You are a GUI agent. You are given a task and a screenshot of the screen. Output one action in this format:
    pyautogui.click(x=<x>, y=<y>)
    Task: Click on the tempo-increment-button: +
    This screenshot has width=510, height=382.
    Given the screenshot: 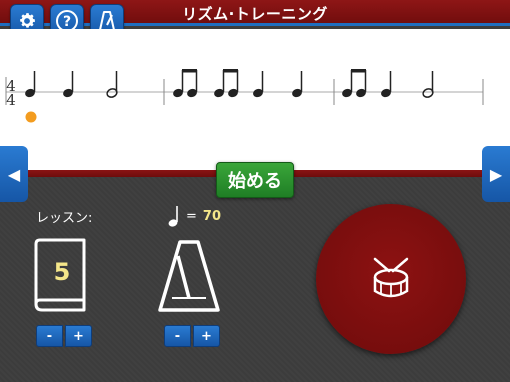 What is the action you would take?
    pyautogui.click(x=206, y=336)
    